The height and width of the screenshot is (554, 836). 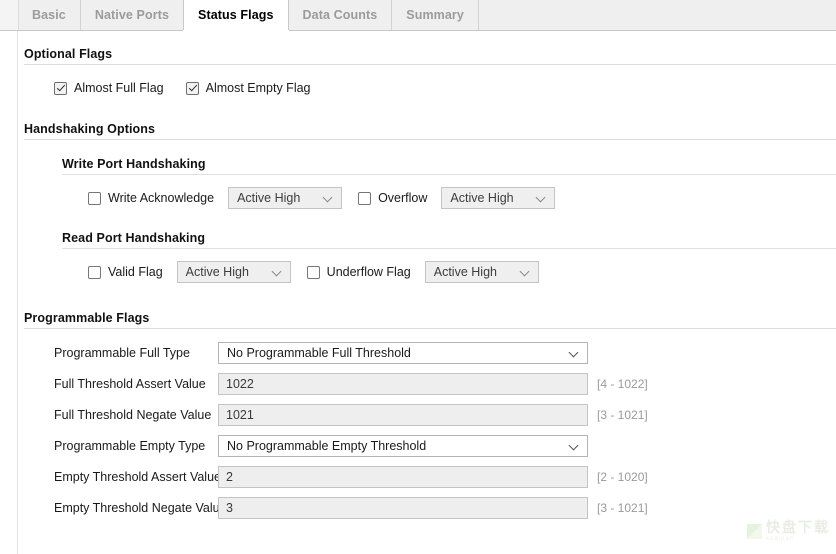 I want to click on tab-summary: Summary, so click(x=435, y=15).